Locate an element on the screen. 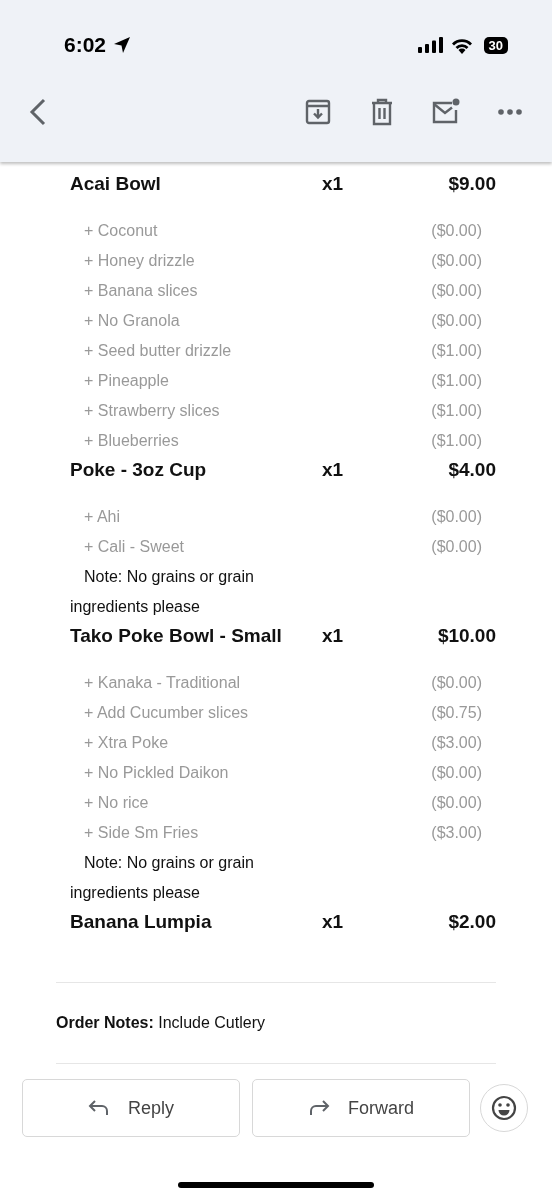  wifi-icon is located at coordinates (461, 45).